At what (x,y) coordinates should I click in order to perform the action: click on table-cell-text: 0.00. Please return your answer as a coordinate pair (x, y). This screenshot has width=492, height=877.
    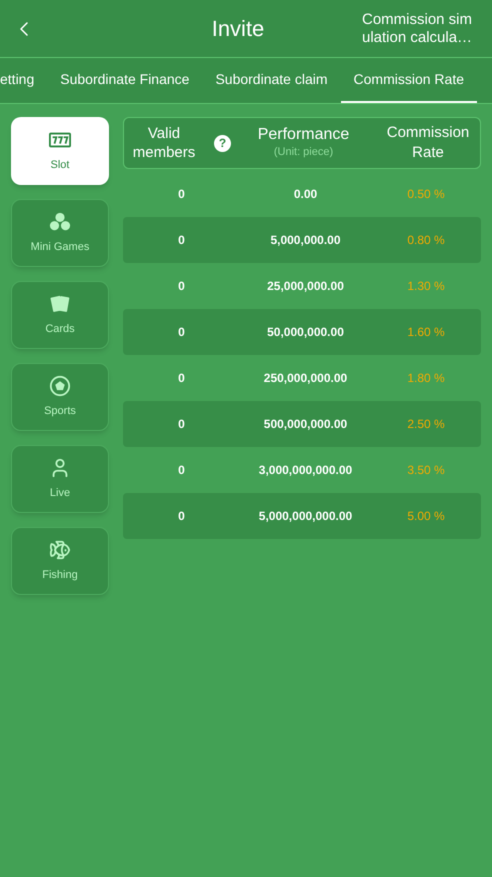
    Looking at the image, I should click on (305, 194).